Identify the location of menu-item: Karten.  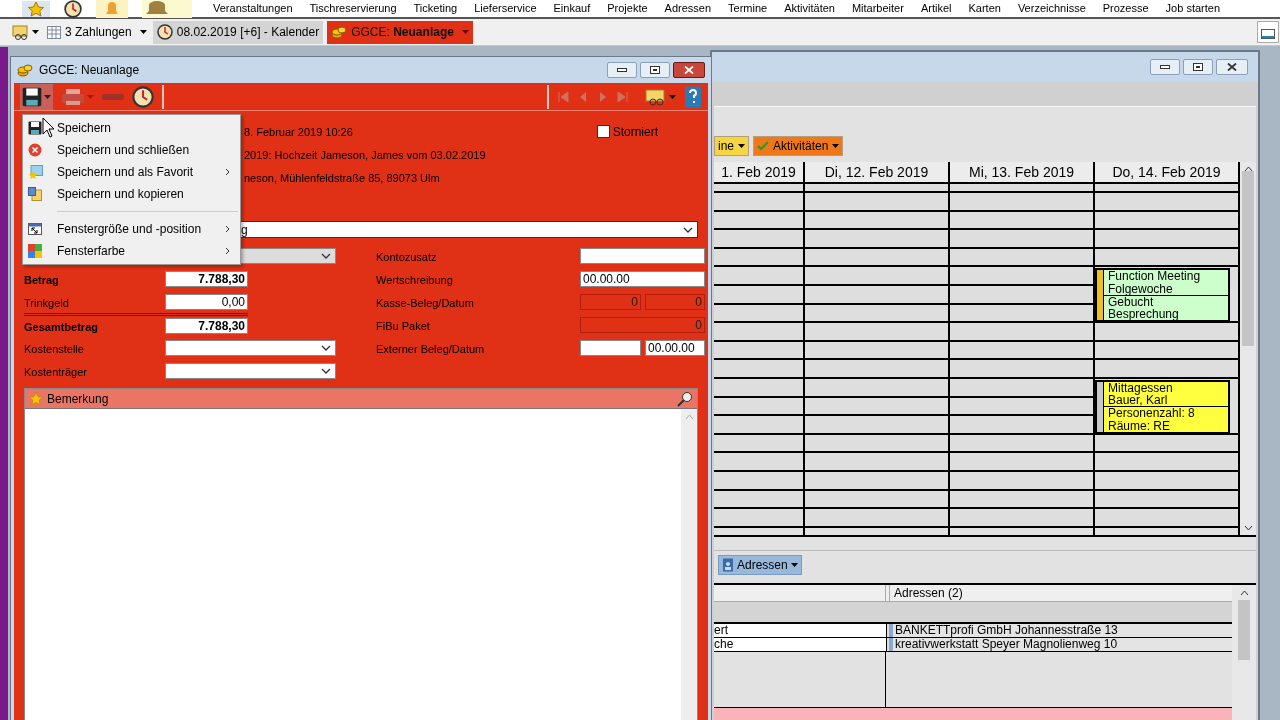
(984, 8).